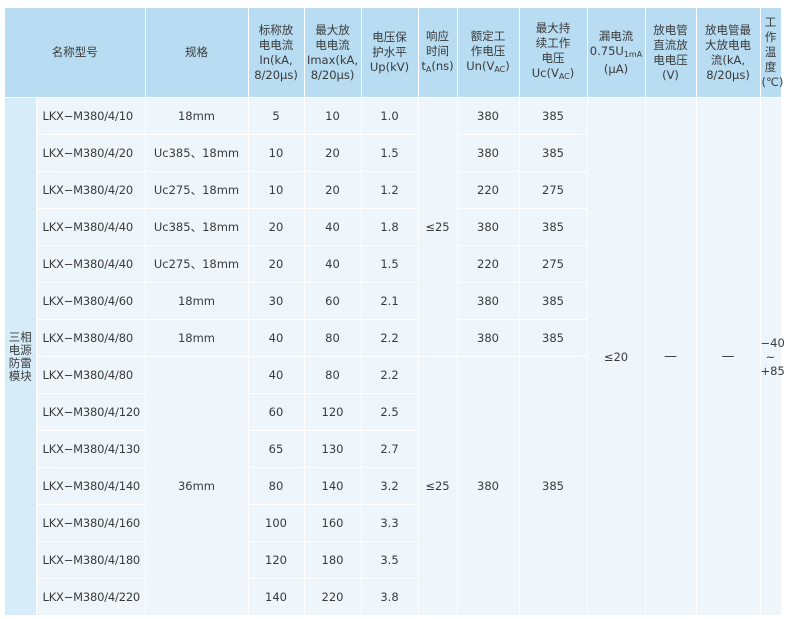 The image size is (790, 619). Describe the element at coordinates (671, 356) in the screenshot. I see `cell-gdt-dc-merged: —` at that location.